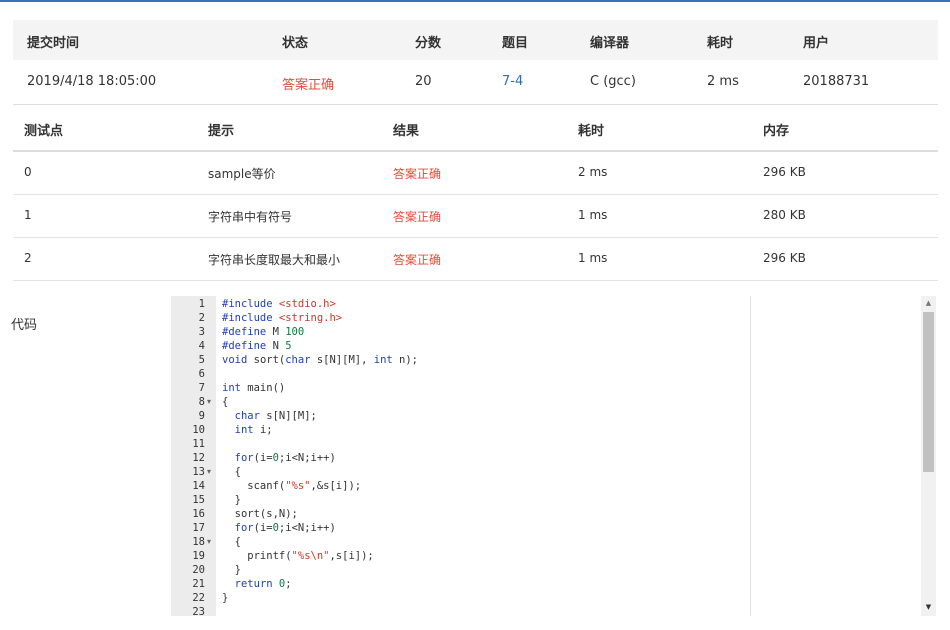 The height and width of the screenshot is (630, 950). I want to click on code-line: char s[N][M];, so click(275, 416).